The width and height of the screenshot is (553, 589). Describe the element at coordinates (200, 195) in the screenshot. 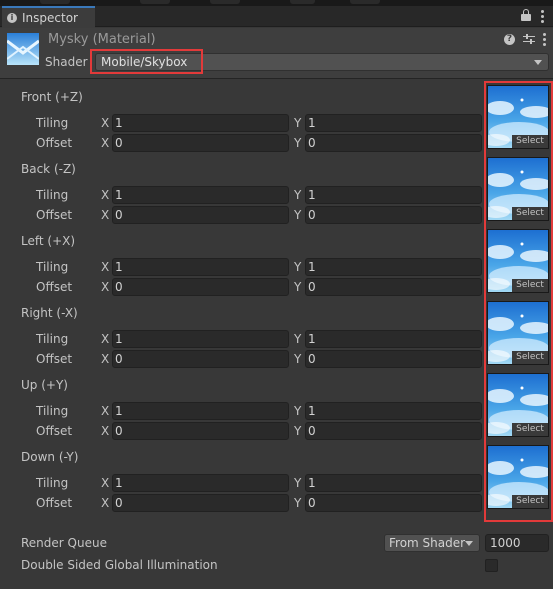

I see `slot-back-z-tiling-x-field: 1` at that location.